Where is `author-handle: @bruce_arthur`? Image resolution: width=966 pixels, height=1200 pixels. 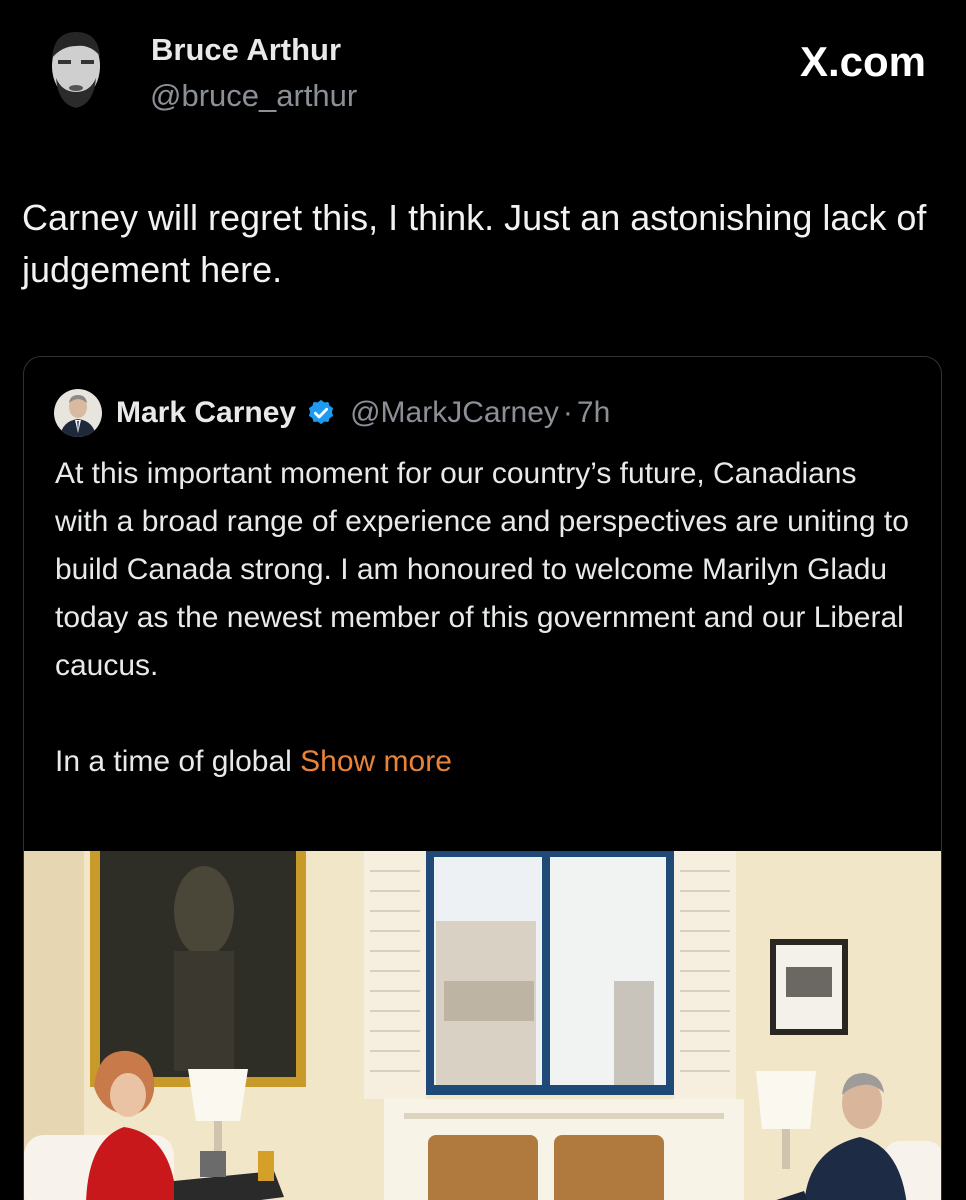
author-handle: @bruce_arthur is located at coordinates (253, 96).